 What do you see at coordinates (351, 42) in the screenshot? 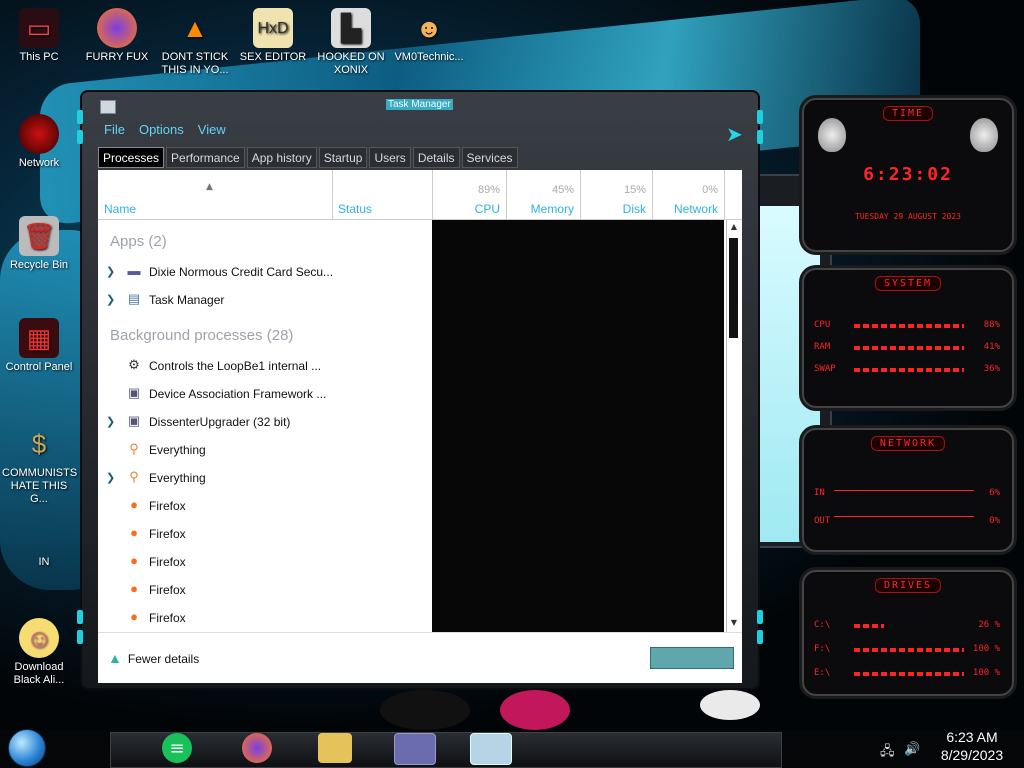
I see `desktop-icon-hooked-on-xonix: ▙ HOOKED ON XONIX` at bounding box center [351, 42].